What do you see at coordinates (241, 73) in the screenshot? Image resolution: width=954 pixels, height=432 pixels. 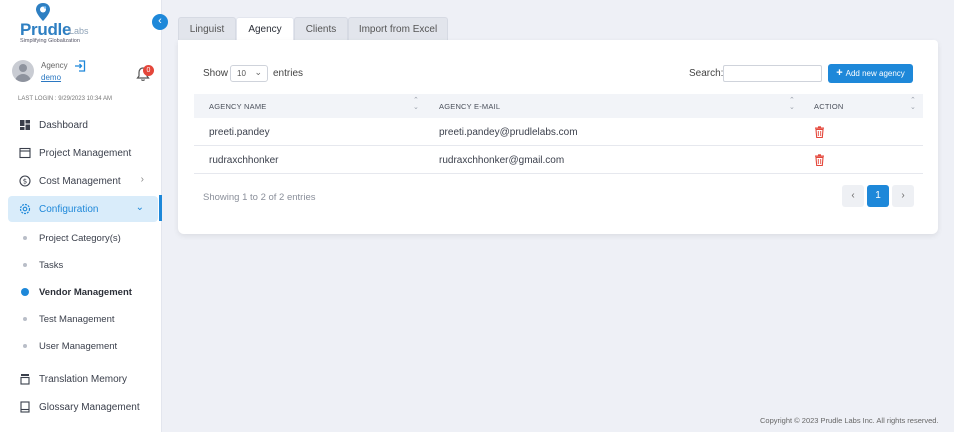 I see `entries-value: 10` at bounding box center [241, 73].